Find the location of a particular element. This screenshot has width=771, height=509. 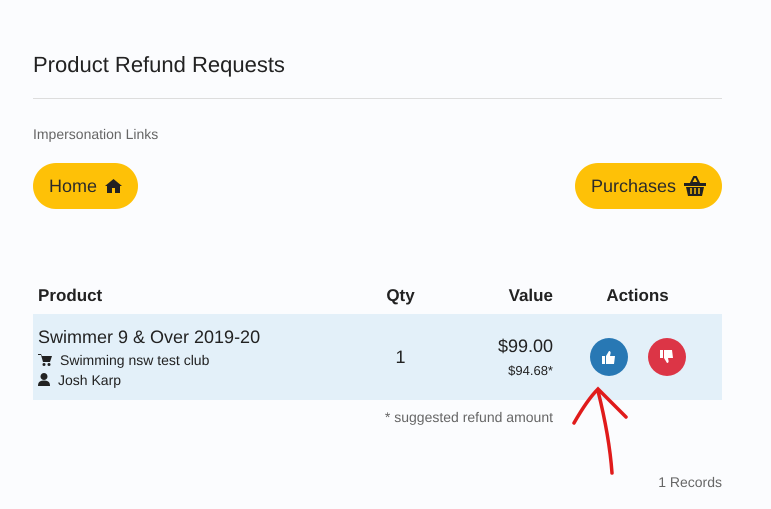

product-name: Swimmer 9 & Over 2019-20 is located at coordinates (150, 337).